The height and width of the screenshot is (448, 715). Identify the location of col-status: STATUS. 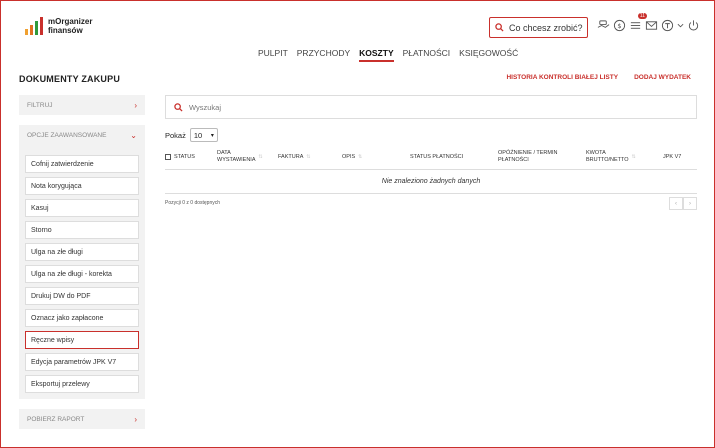
(191, 157).